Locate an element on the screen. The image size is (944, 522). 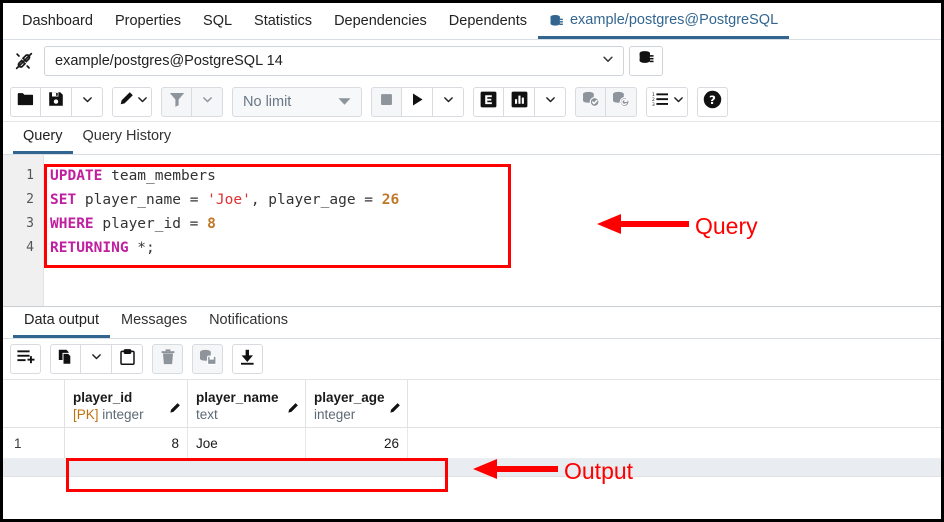
execute-dropdown-button is located at coordinates (448, 101).